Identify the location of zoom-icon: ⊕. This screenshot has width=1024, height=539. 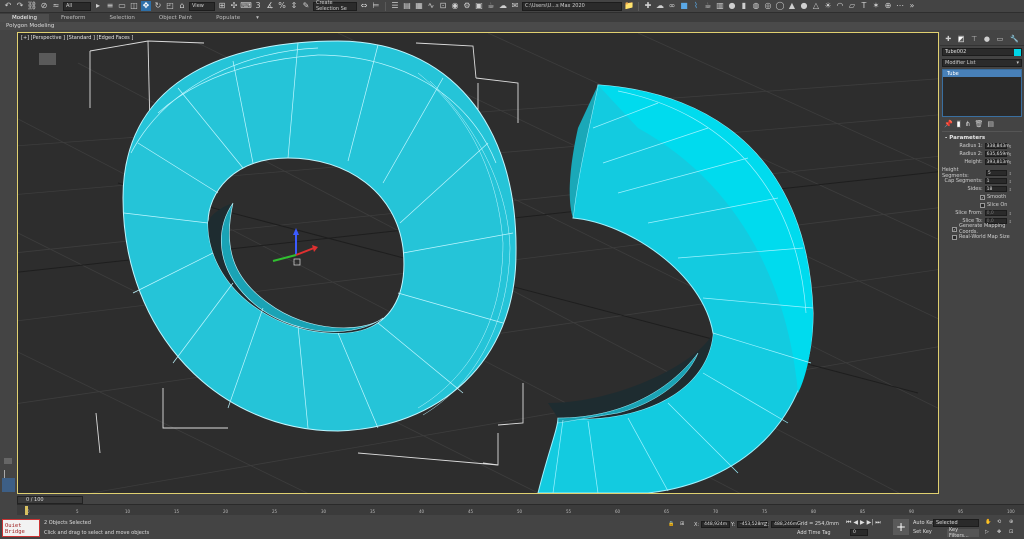
(1011, 522).